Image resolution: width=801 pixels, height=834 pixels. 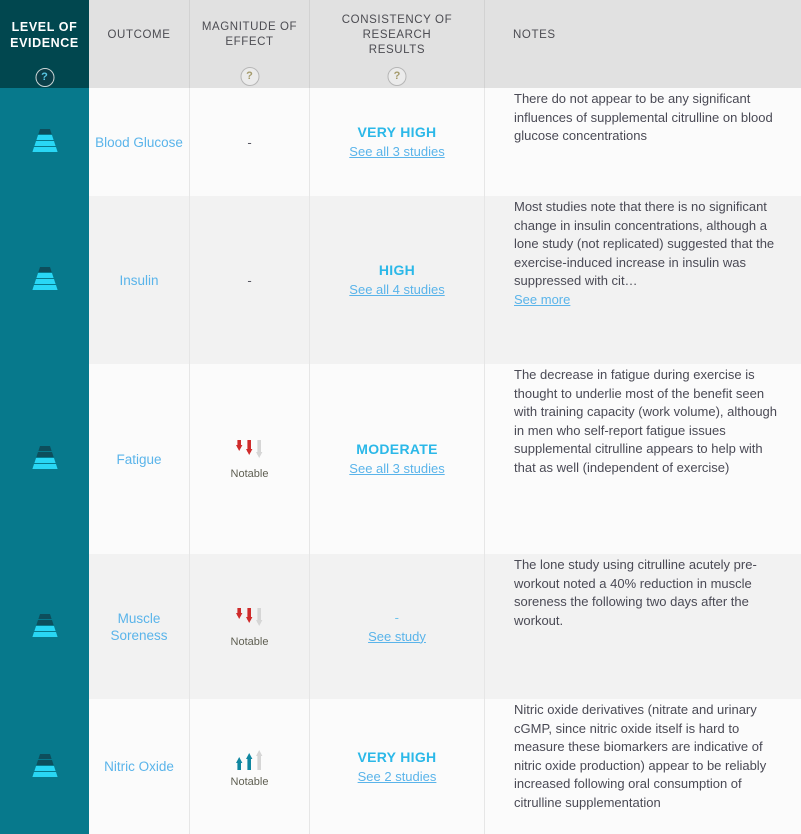 I want to click on outcome-label: Muscle Soreness, so click(x=139, y=627).